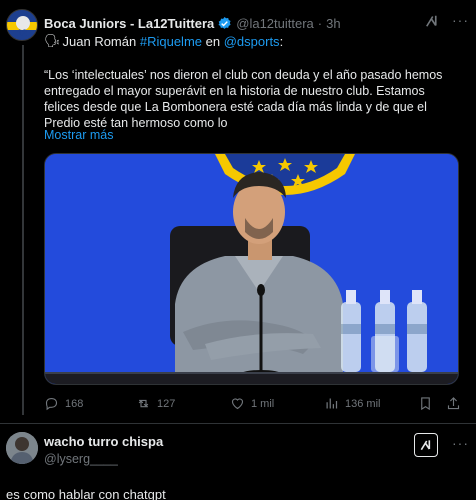 The width and height of the screenshot is (476, 500). Describe the element at coordinates (63, 403) in the screenshot. I see `reply-button: 168` at that location.